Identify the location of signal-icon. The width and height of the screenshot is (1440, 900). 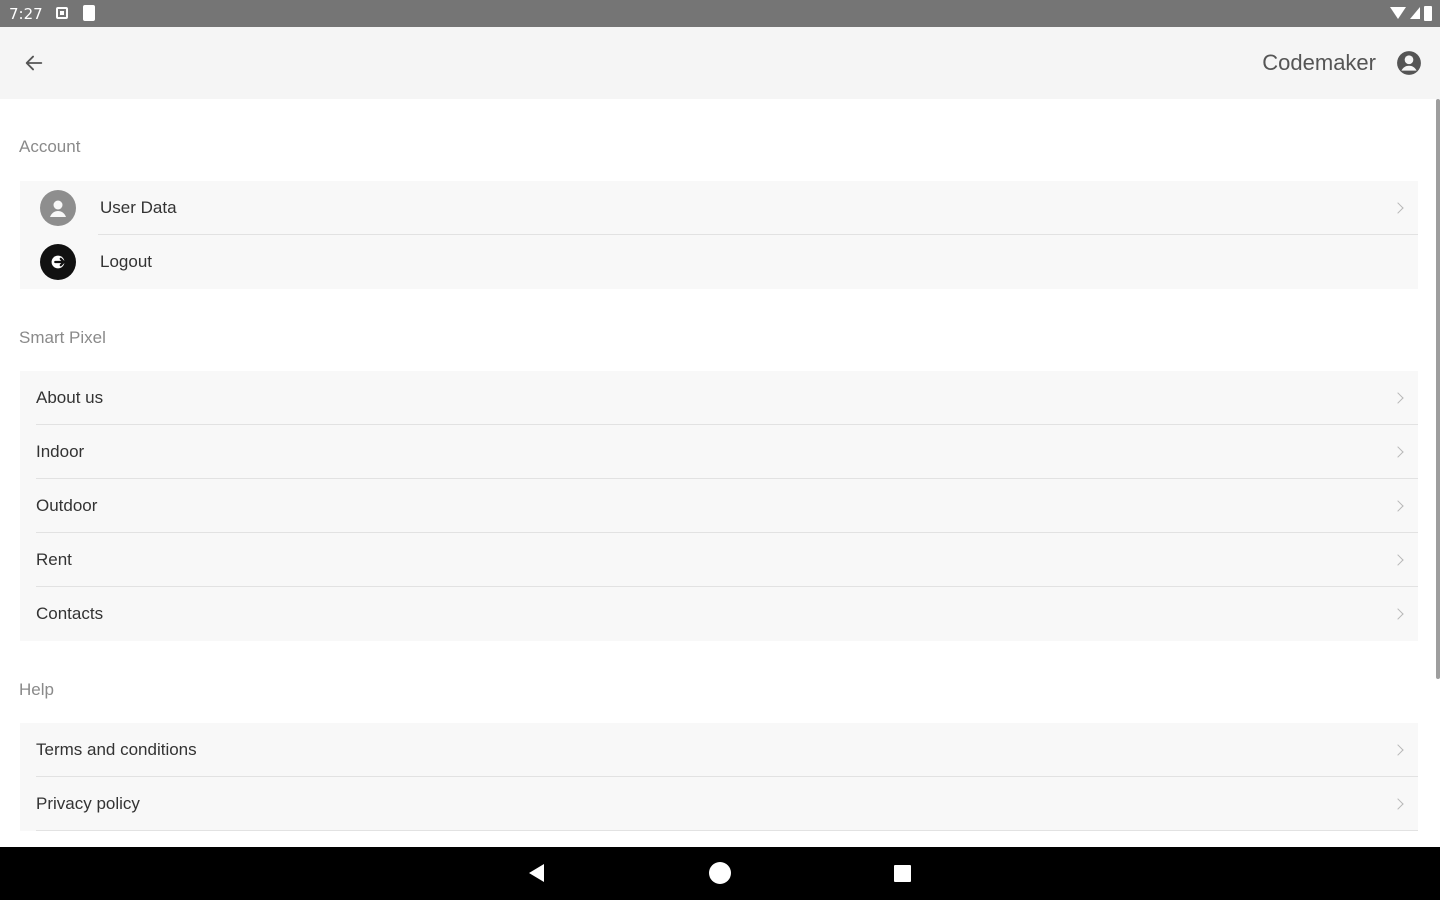
(1415, 13).